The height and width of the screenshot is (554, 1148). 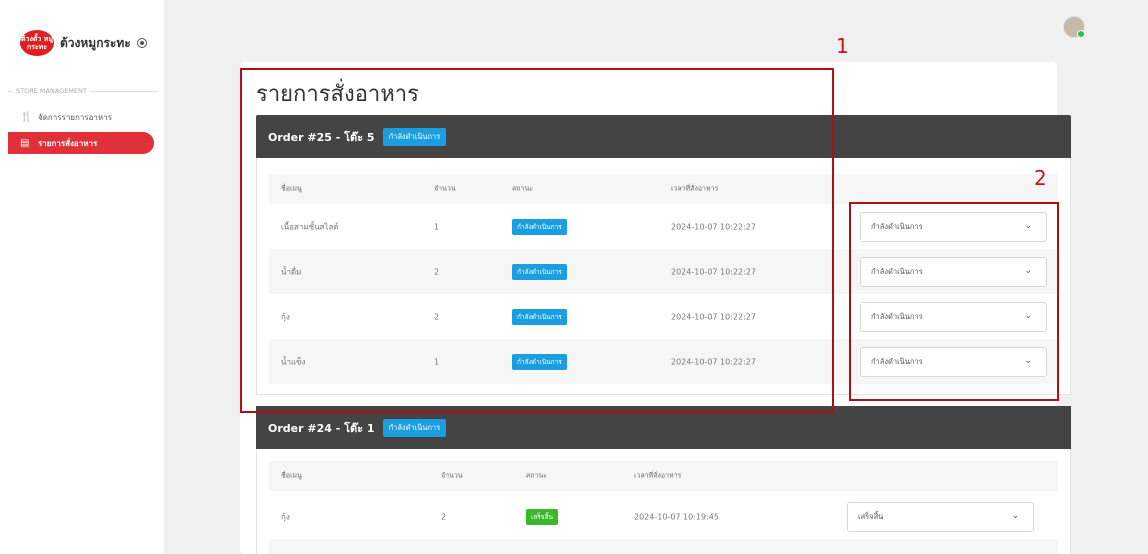 I want to click on brand: ต้วงตั้ว หมูกระทะ ต้วงหมูกระทะ, so click(x=83, y=43).